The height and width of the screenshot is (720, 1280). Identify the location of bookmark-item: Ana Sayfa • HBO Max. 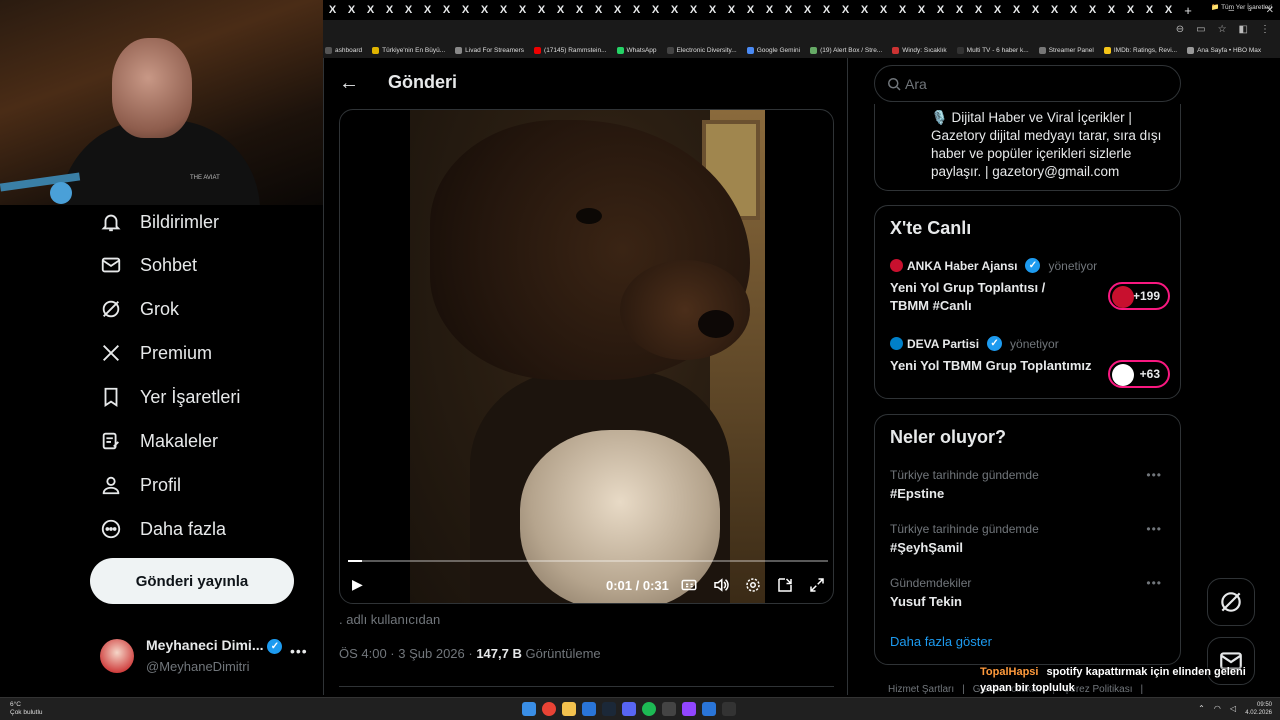
(1224, 50).